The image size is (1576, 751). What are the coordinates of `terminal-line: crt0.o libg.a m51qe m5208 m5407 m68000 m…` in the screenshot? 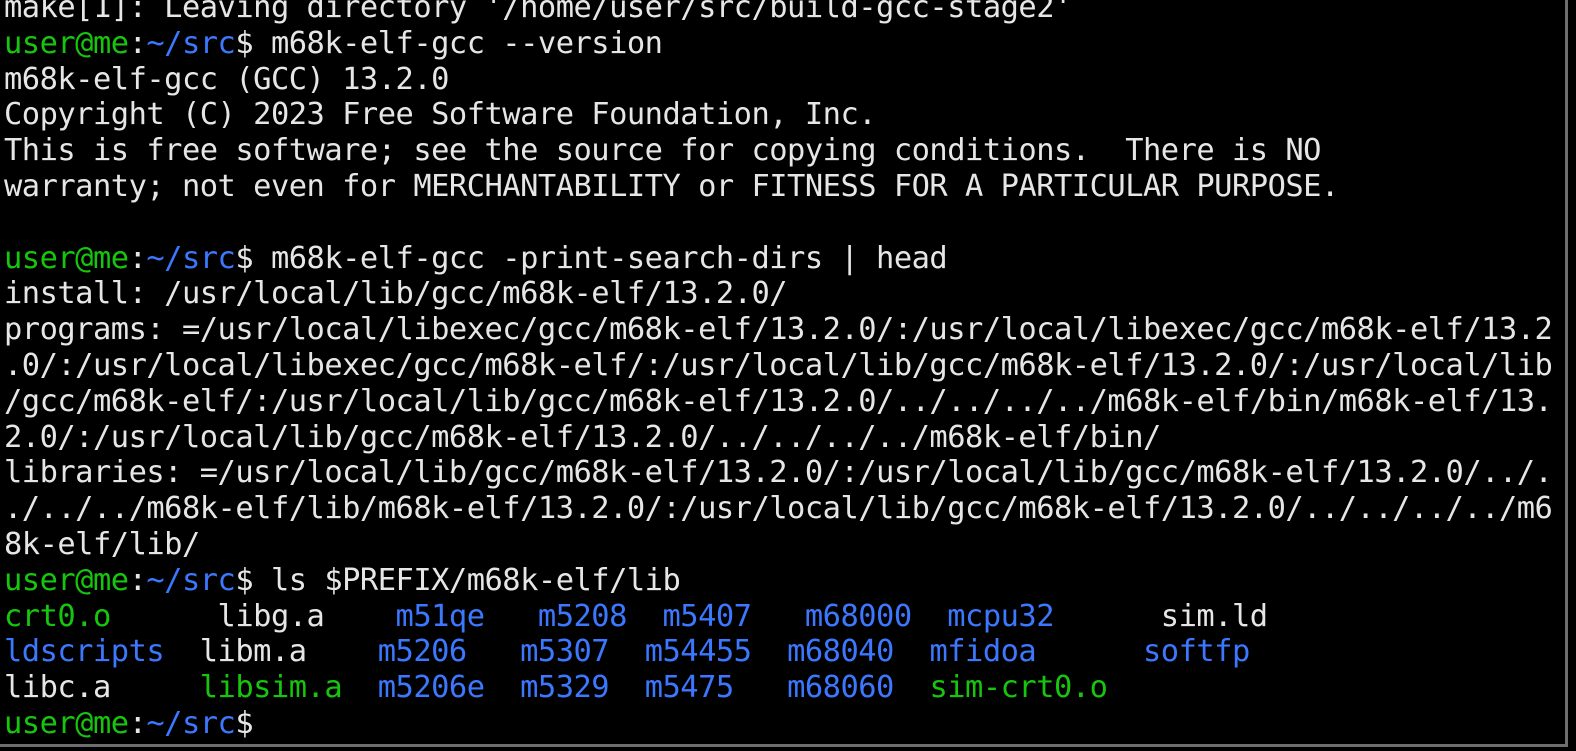 It's located at (778, 617).